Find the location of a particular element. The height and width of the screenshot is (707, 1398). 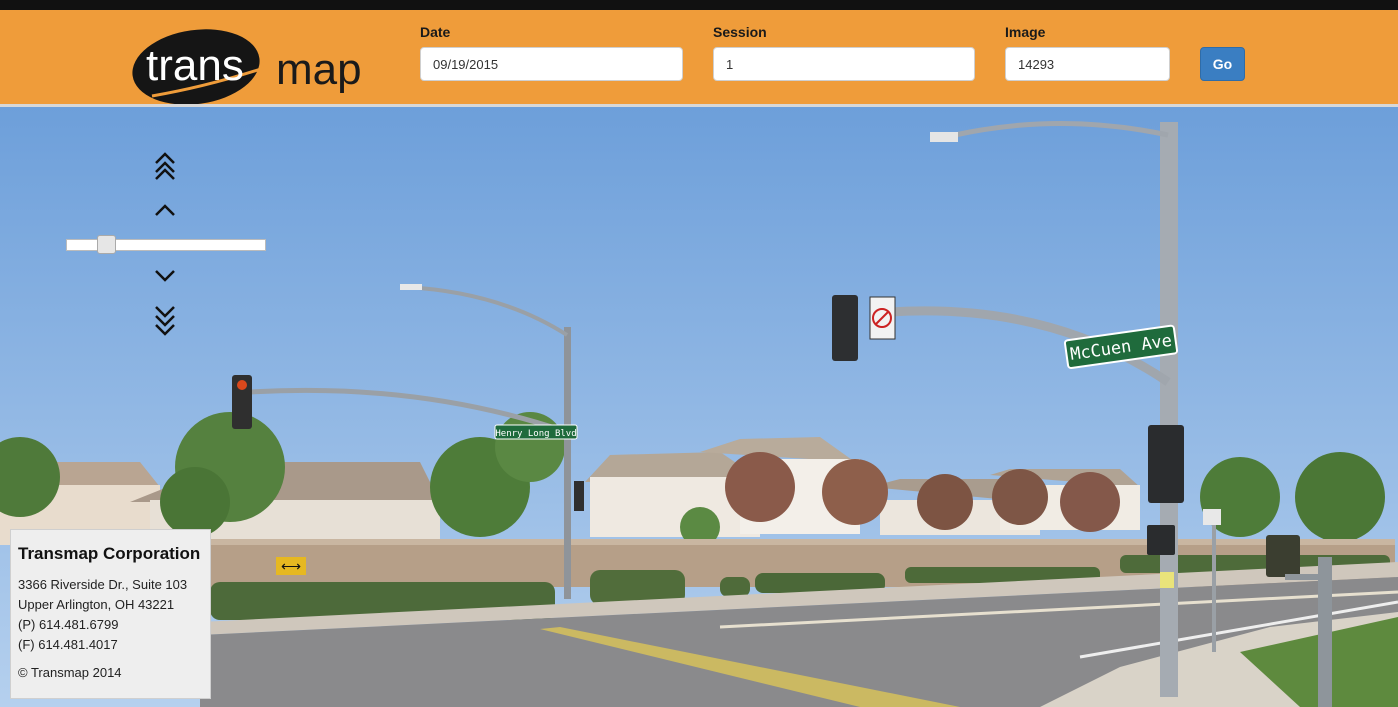

arrow-sign-icon: ⟷ is located at coordinates (291, 566).